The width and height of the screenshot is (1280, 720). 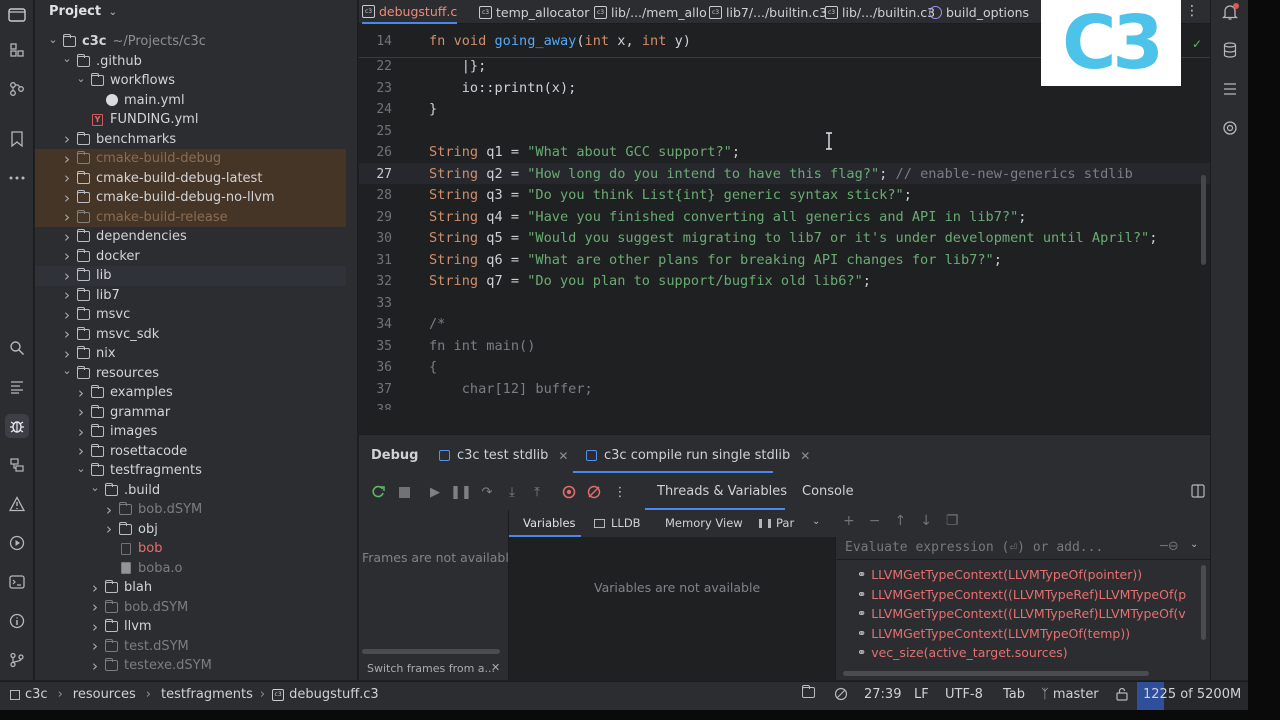 What do you see at coordinates (17, 50) in the screenshot?
I see `structure-icon` at bounding box center [17, 50].